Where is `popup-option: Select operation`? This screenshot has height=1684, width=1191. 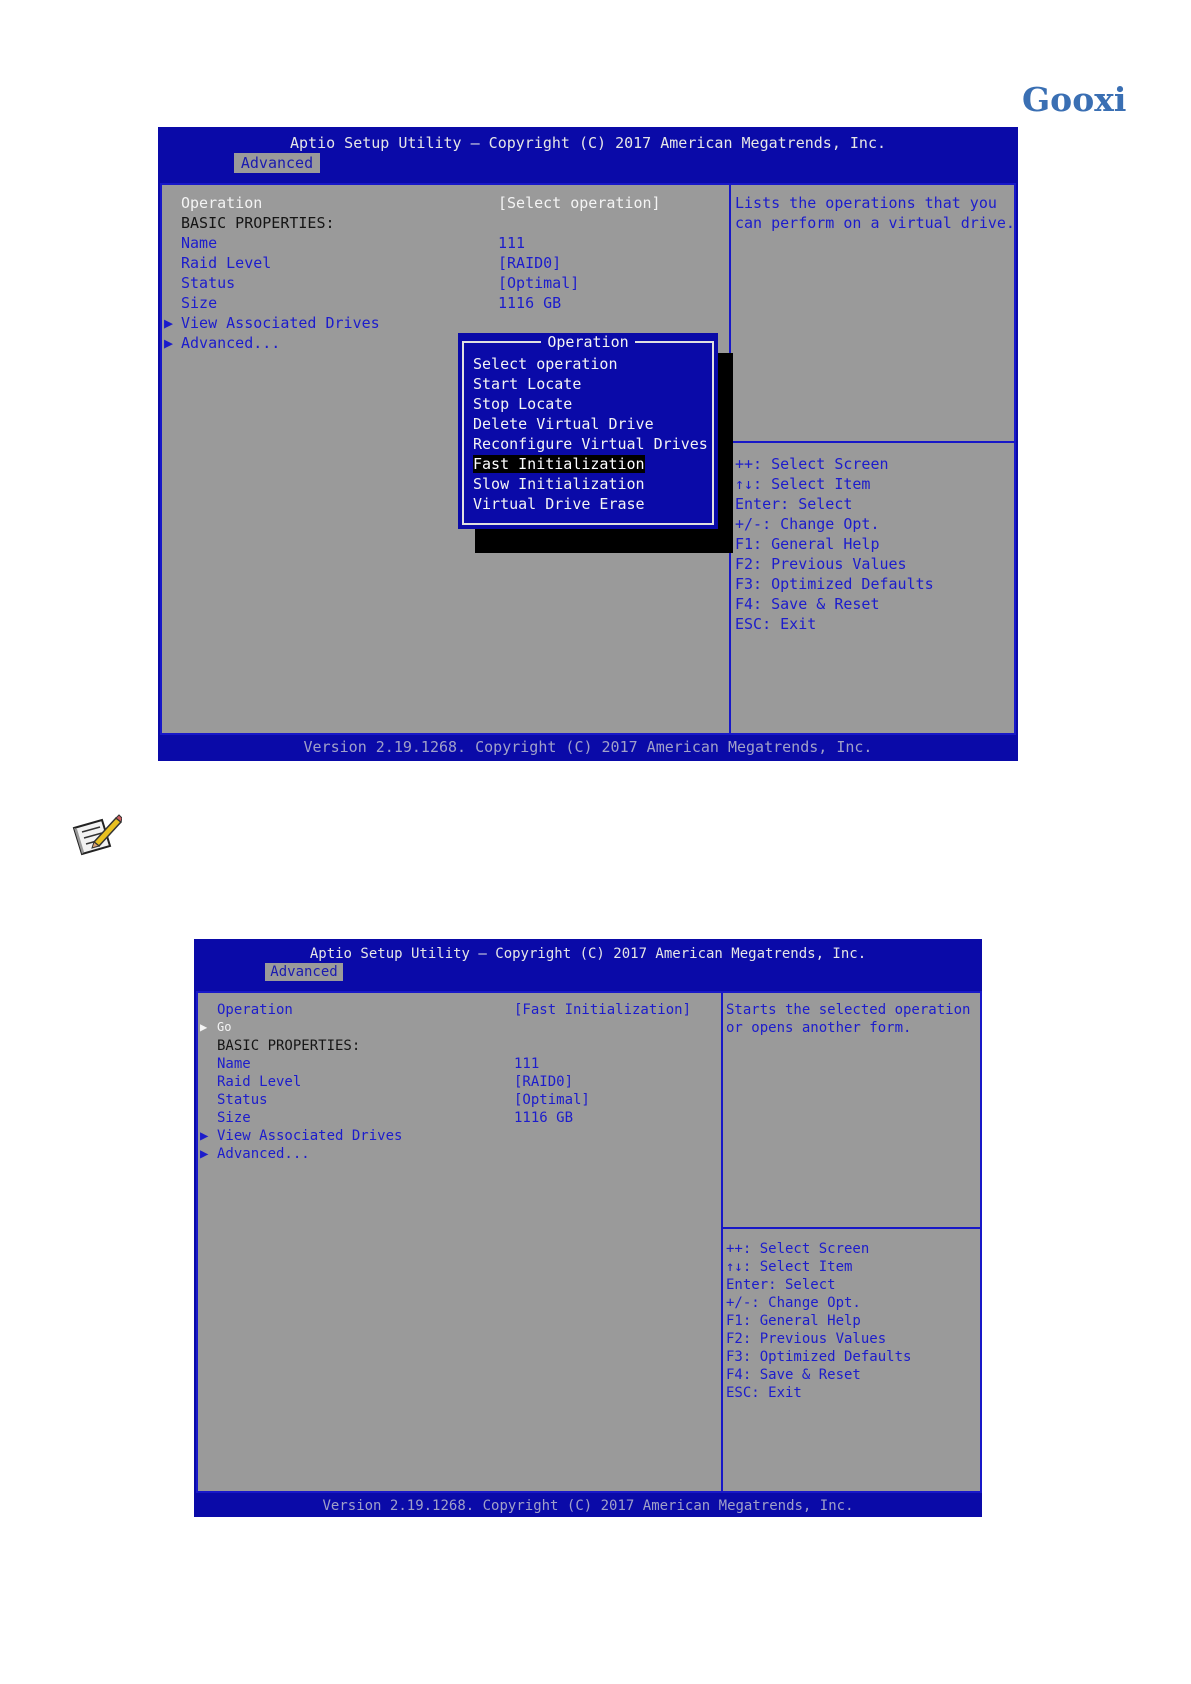
popup-option: Select operation is located at coordinates (545, 364).